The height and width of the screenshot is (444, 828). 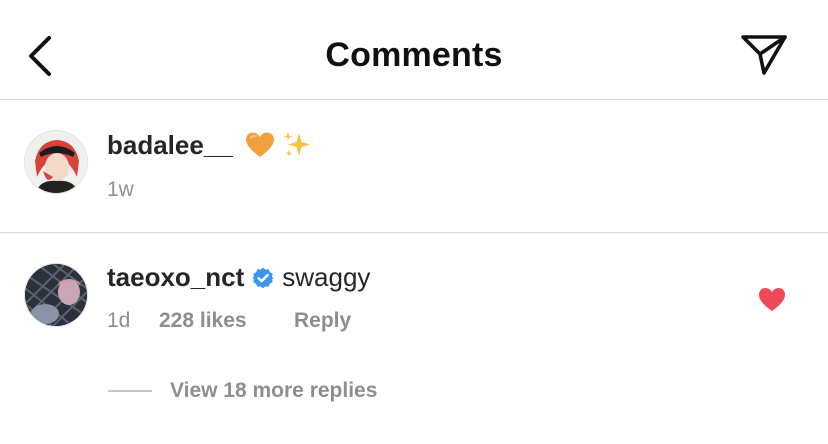 I want to click on comment-meta: 1d 228 likes Reply, so click(x=229, y=321).